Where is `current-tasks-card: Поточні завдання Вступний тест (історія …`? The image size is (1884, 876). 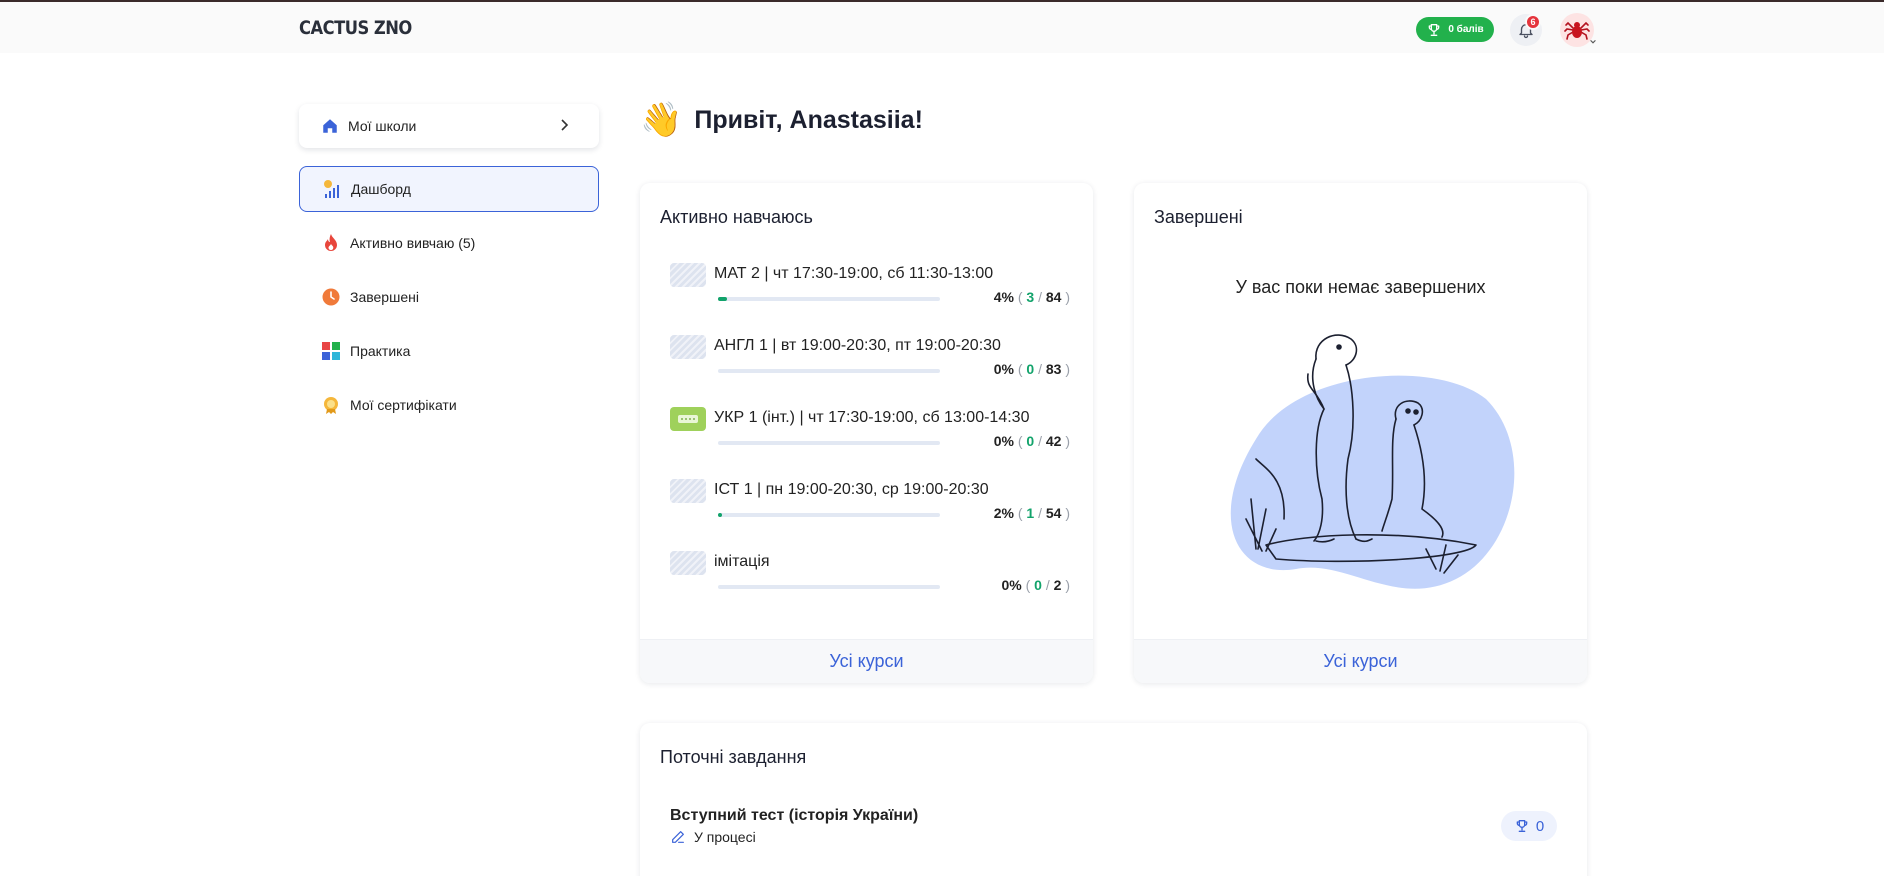
current-tasks-card: Поточні завдання Вступний тест (історія … is located at coordinates (1113, 799).